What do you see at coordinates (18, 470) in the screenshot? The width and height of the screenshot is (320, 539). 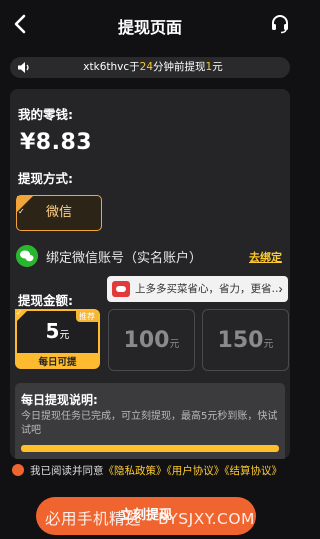 I see `agreement-checkbox` at bounding box center [18, 470].